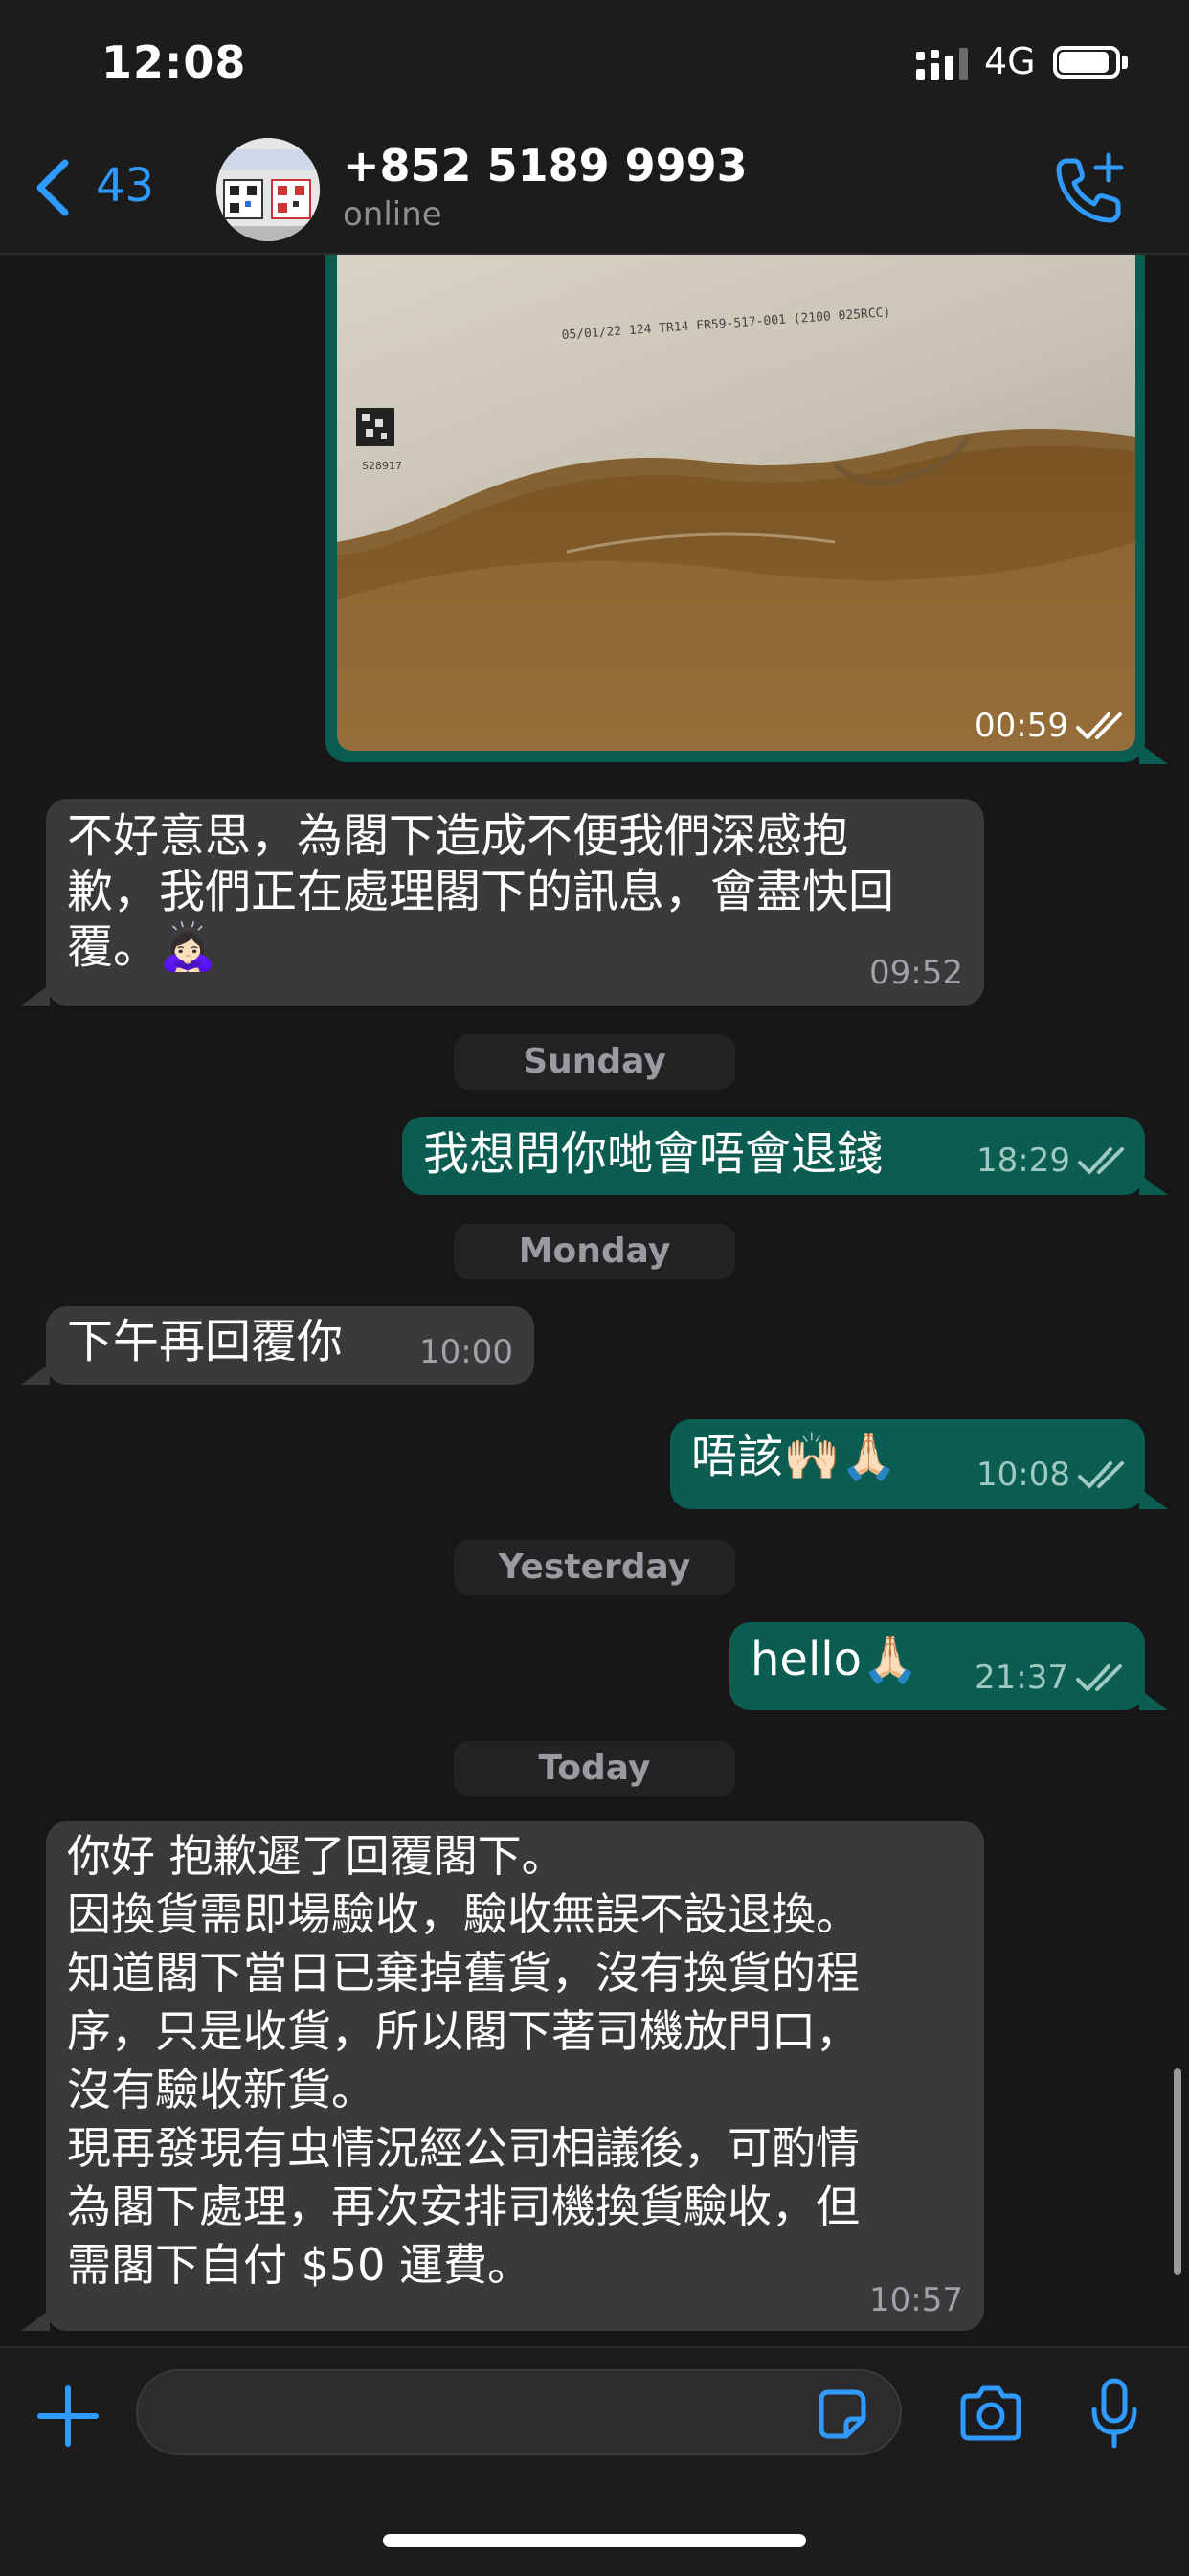 This screenshot has width=1189, height=2576. What do you see at coordinates (835, 1659) in the screenshot?
I see `message-text: hello🙏🏻` at bounding box center [835, 1659].